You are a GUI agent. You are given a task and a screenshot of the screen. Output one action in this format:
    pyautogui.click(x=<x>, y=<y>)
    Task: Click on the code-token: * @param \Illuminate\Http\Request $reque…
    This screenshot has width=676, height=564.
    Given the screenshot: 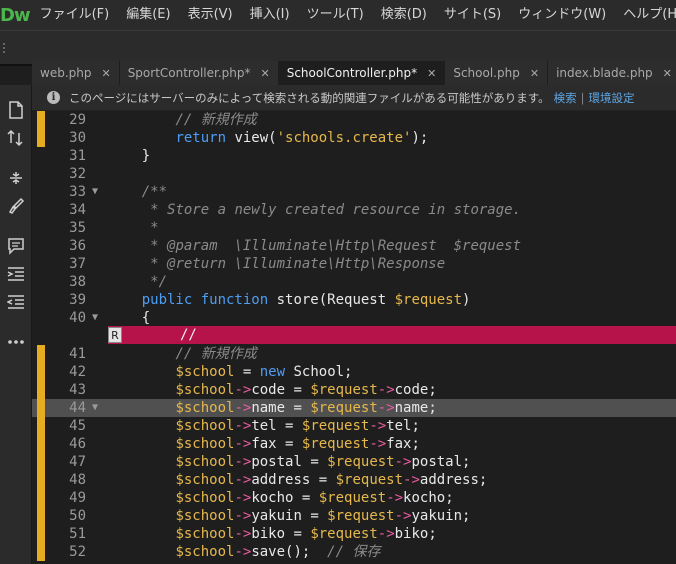 What is the action you would take?
    pyautogui.click(x=336, y=246)
    